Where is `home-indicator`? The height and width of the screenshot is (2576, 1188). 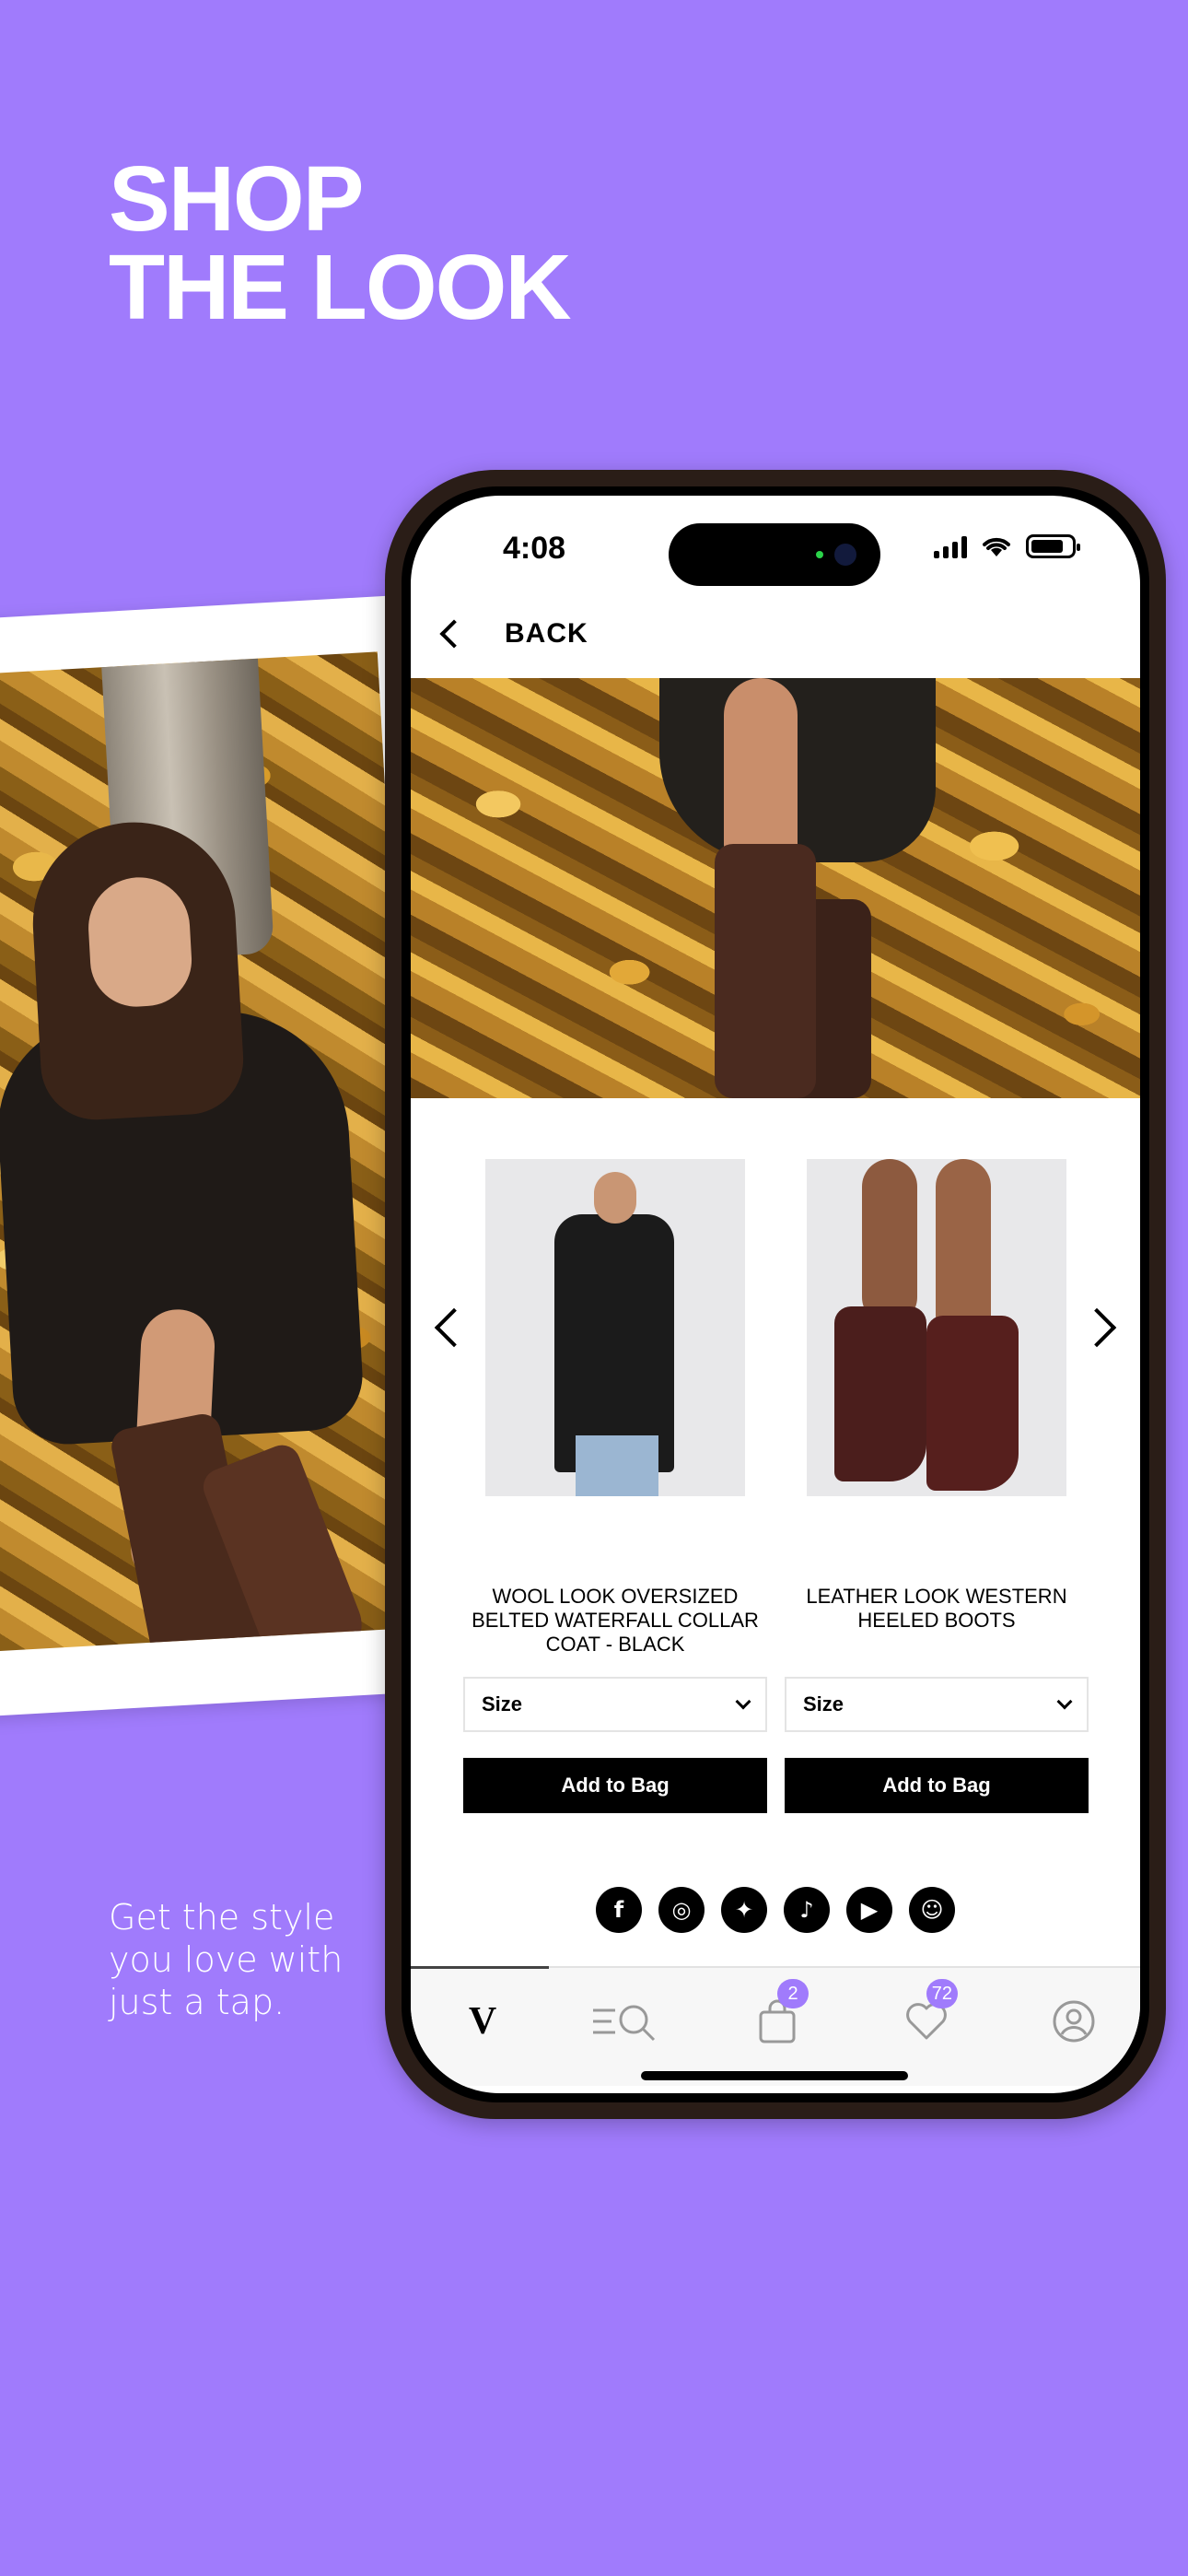 home-indicator is located at coordinates (774, 2075).